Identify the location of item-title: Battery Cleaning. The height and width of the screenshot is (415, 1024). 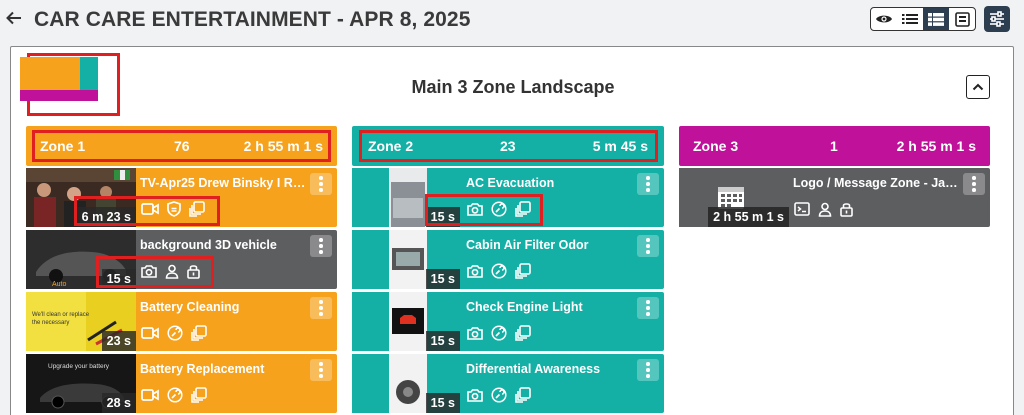
(190, 307).